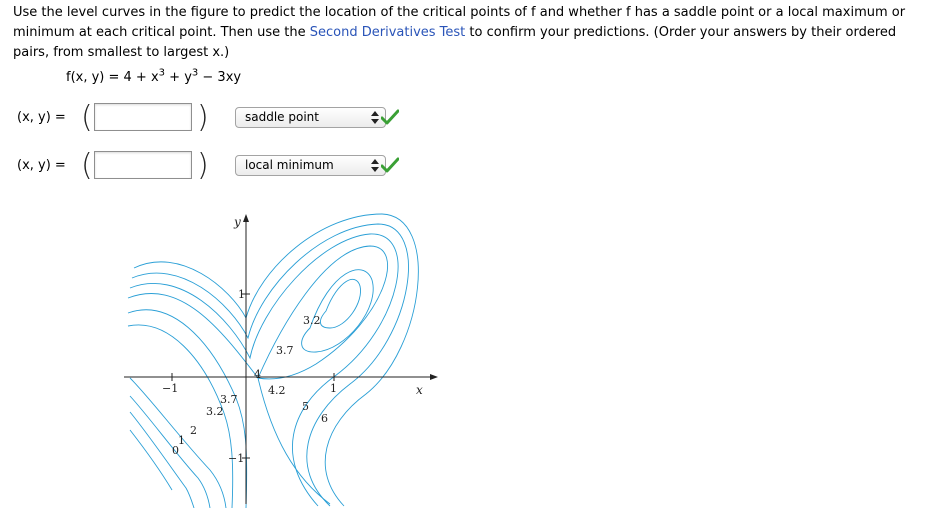 This screenshot has width=928, height=516. Describe the element at coordinates (236, 458) in the screenshot. I see `tick-label-y-neg: −1` at that location.